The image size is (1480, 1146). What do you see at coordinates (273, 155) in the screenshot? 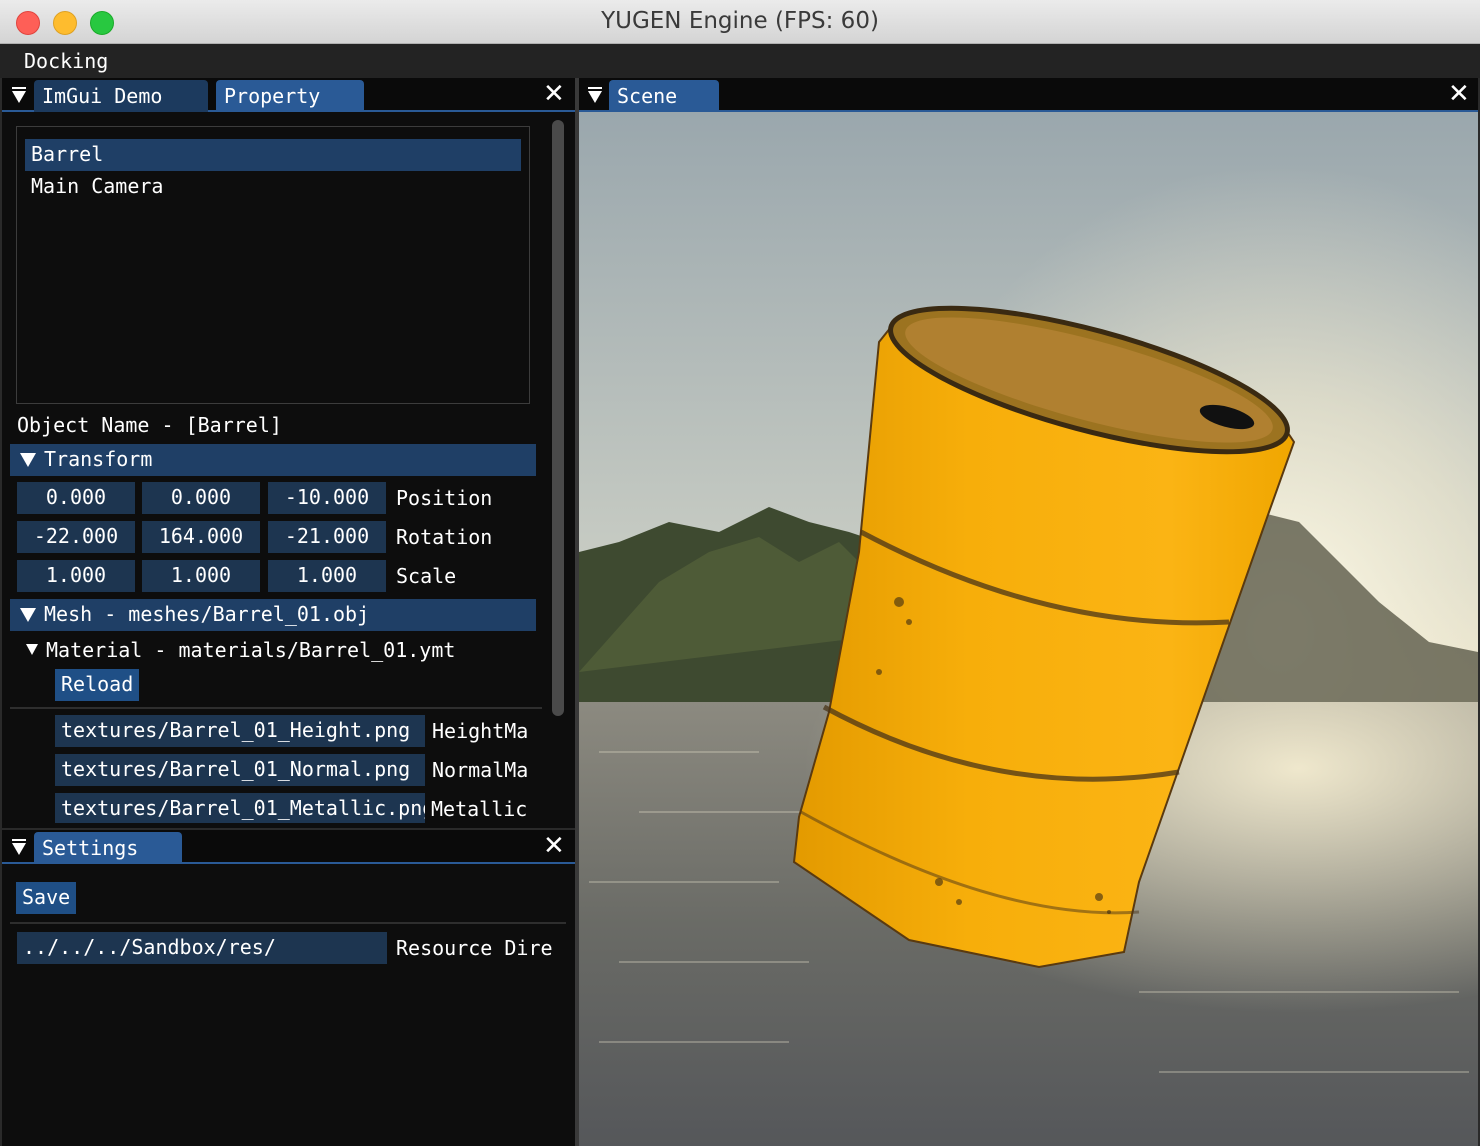
I see `list-item: Barrel` at bounding box center [273, 155].